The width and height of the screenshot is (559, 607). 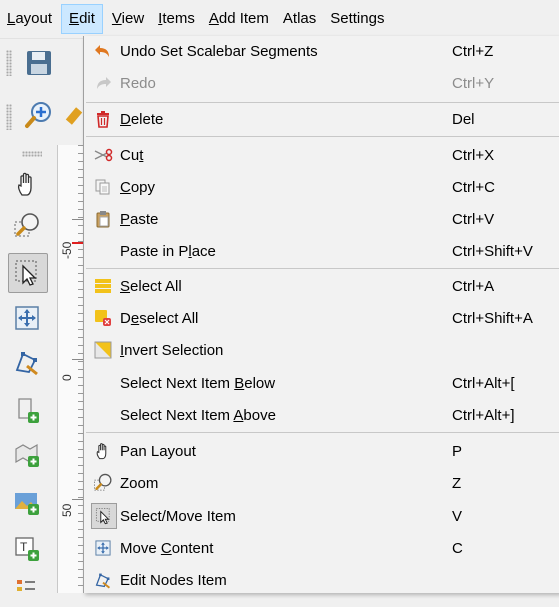 I want to click on toolbox-grip, so click(x=32, y=154).